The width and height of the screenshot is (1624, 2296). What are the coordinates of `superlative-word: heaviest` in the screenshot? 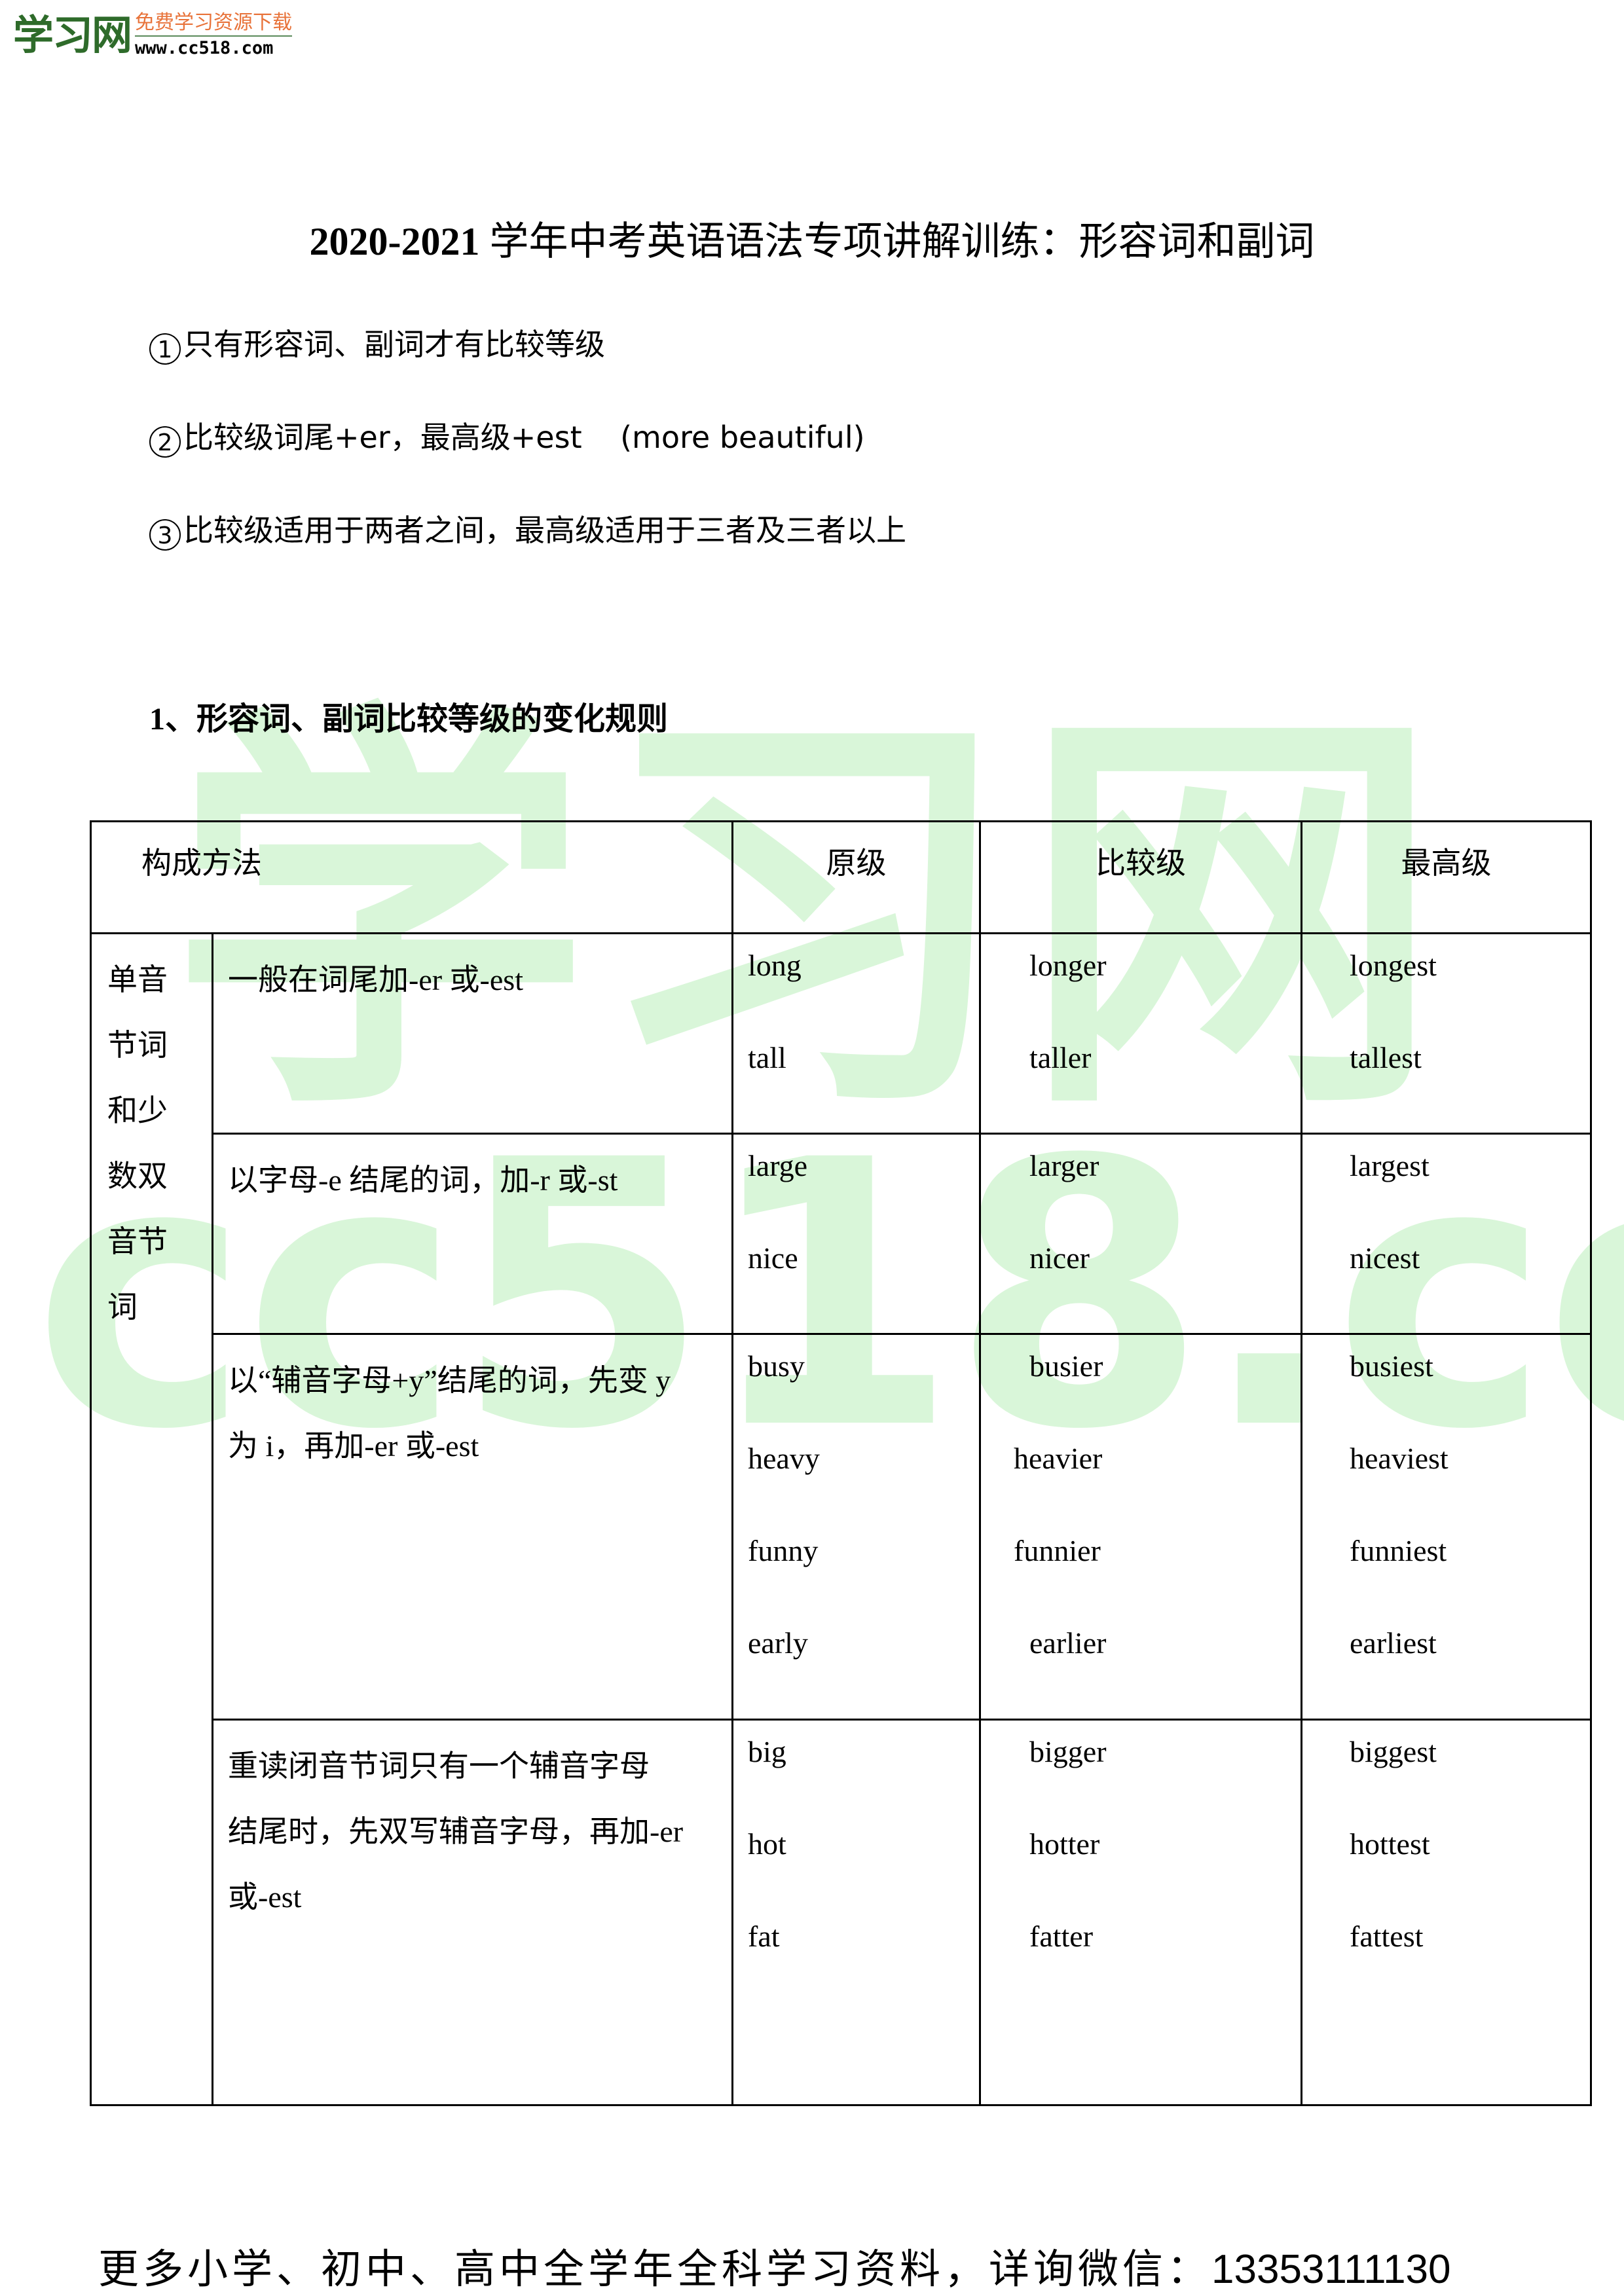 It's located at (1399, 1458).